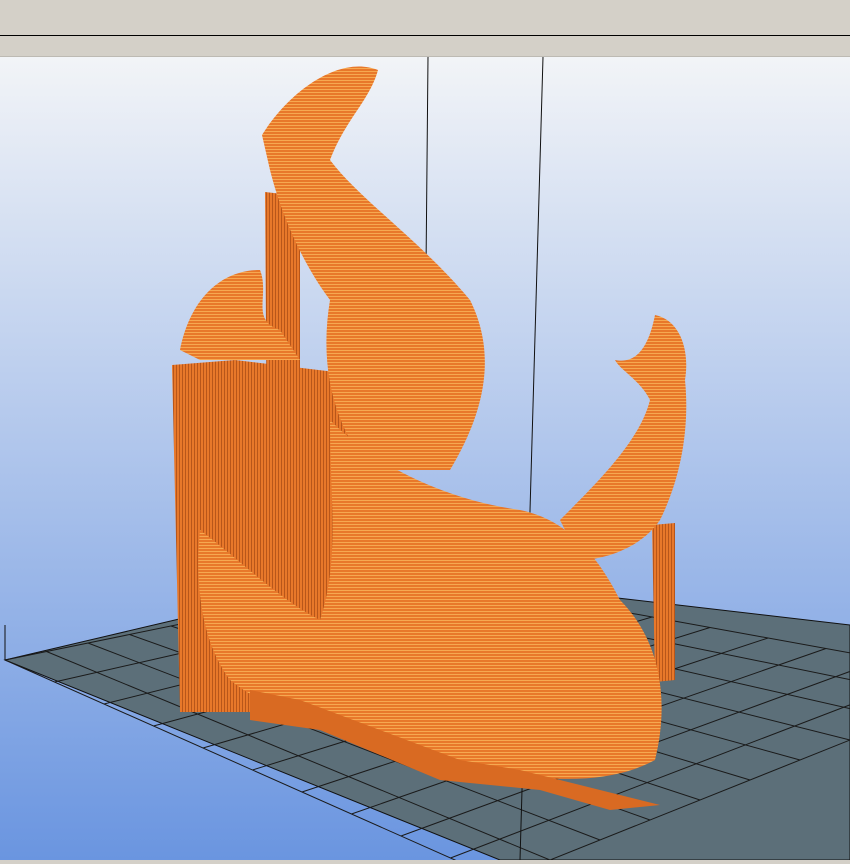 The height and width of the screenshot is (864, 850). I want to click on support-pillar-right, so click(663, 602).